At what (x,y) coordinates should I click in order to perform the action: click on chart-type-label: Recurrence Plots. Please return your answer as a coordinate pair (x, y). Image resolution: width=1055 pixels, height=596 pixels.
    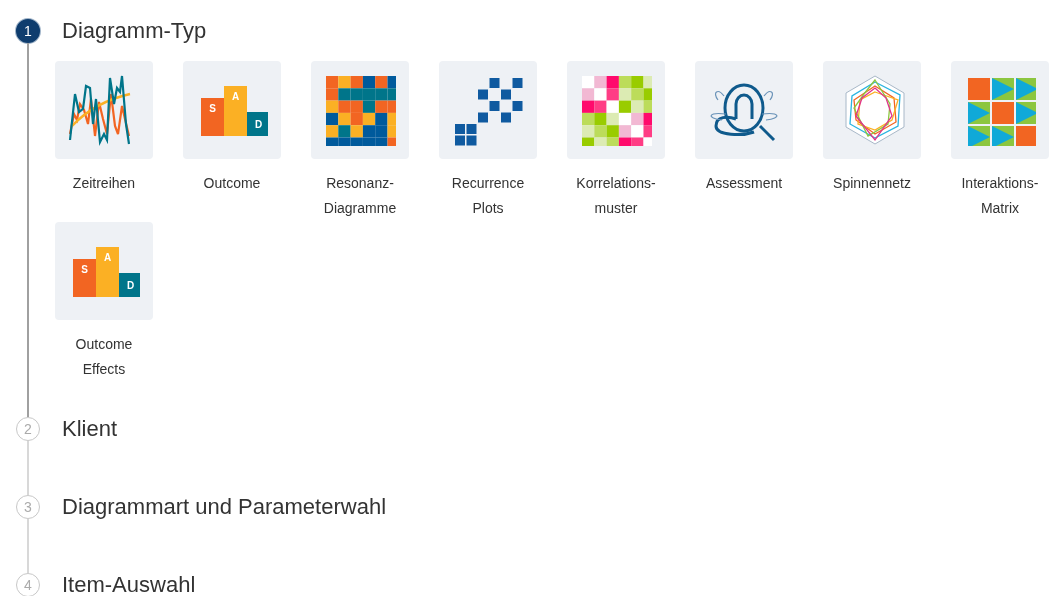
    Looking at the image, I should click on (488, 196).